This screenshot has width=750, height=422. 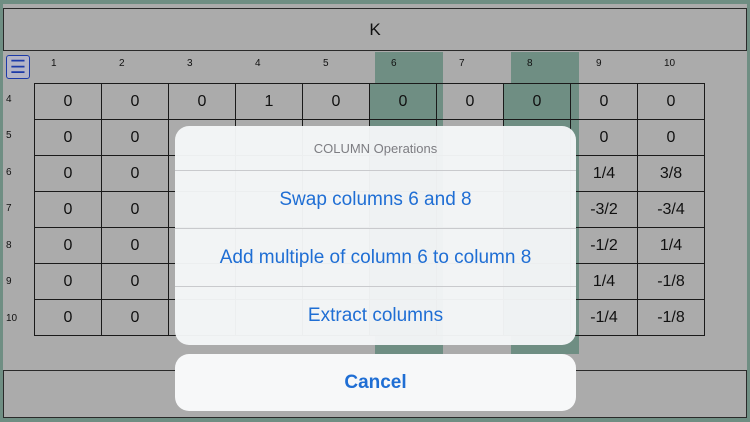 What do you see at coordinates (375, 258) in the screenshot?
I see `add-multiple-column-button: Add multiple of column 6 to column 8` at bounding box center [375, 258].